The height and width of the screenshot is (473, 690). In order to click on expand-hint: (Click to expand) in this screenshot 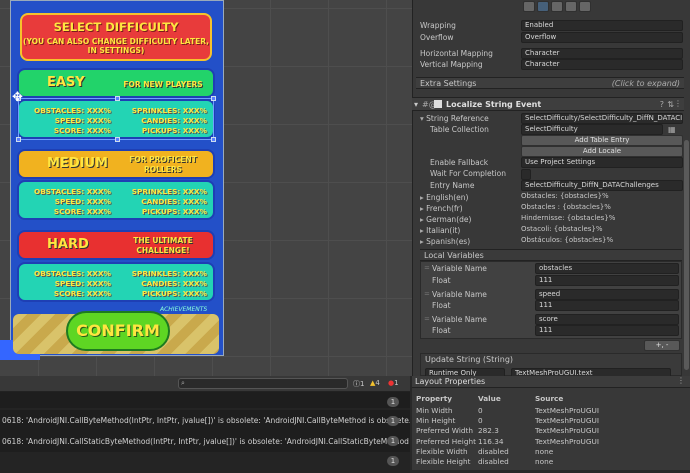, I will do `click(645, 83)`.